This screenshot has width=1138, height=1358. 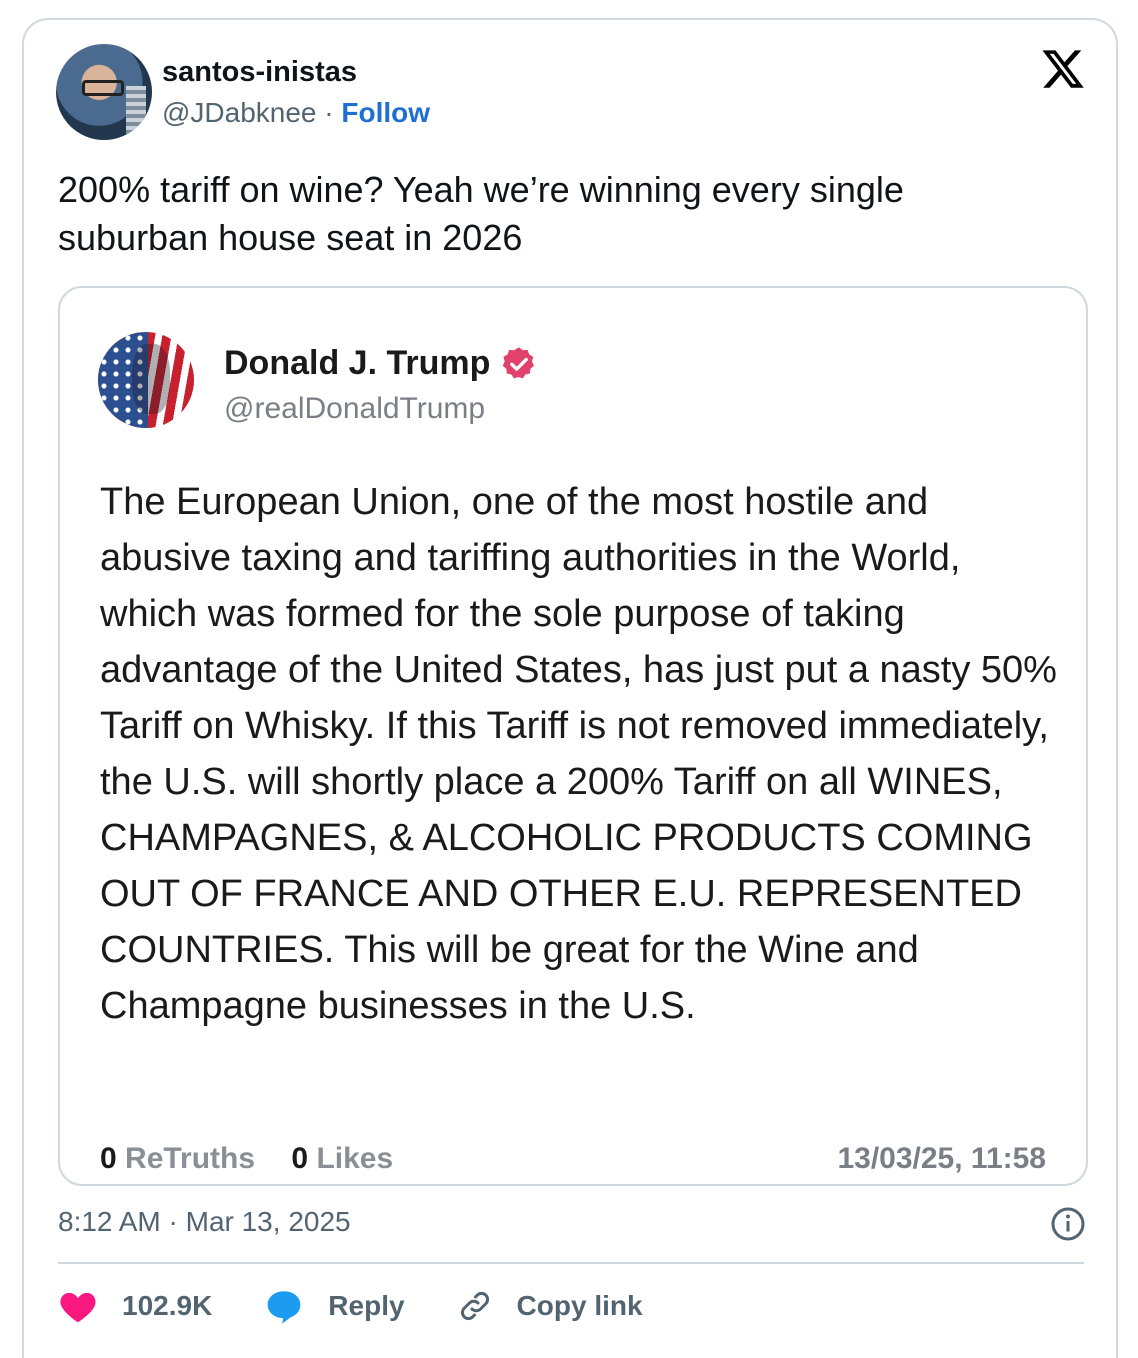 I want to click on tweet-timestamp: 8:12 AM · Mar 13, 2025, so click(x=204, y=1222).